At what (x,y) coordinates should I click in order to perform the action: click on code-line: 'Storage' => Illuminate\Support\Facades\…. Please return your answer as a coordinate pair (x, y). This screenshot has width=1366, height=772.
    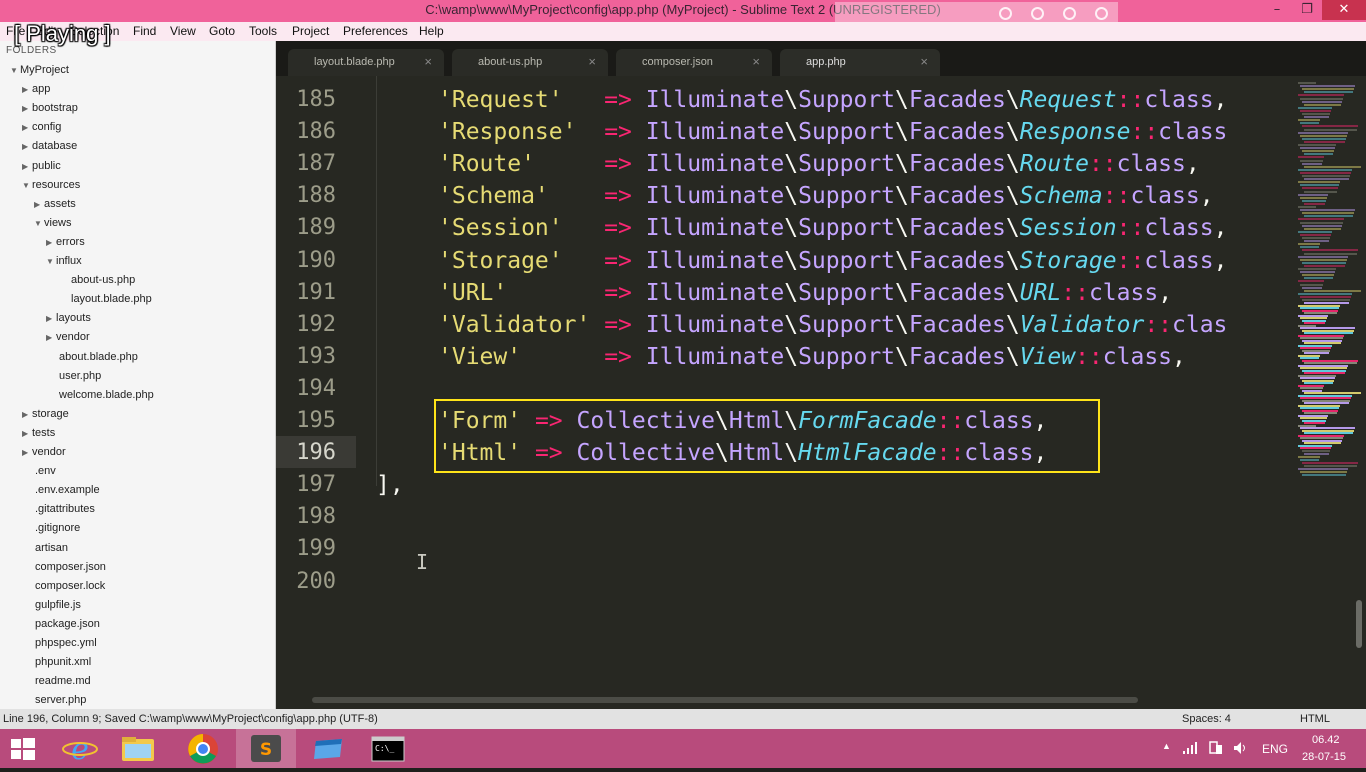
    Looking at the image, I should click on (832, 261).